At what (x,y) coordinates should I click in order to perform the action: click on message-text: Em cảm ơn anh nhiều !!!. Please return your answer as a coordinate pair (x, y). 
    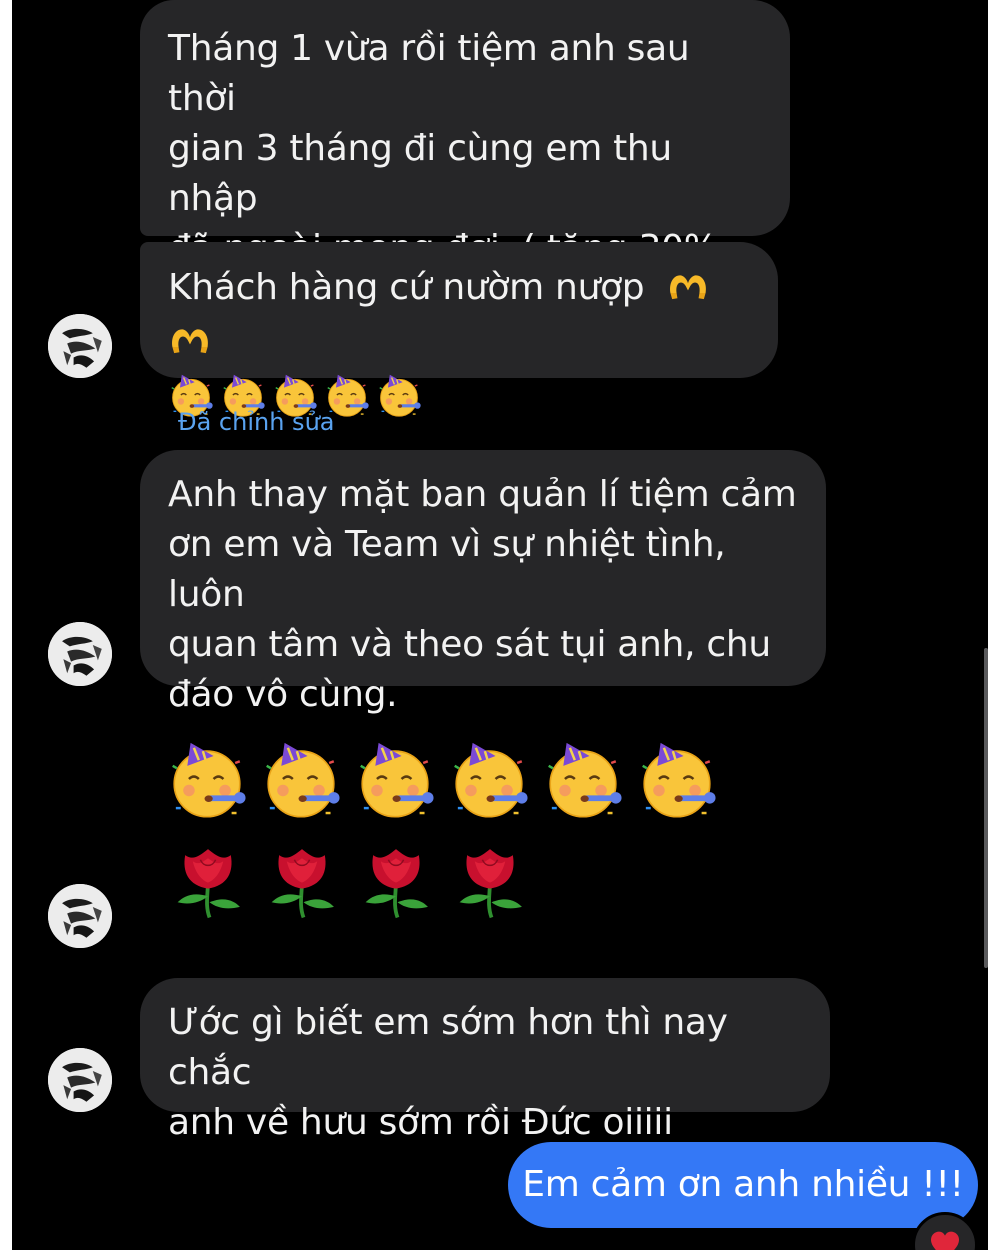
    Looking at the image, I should click on (743, 1184).